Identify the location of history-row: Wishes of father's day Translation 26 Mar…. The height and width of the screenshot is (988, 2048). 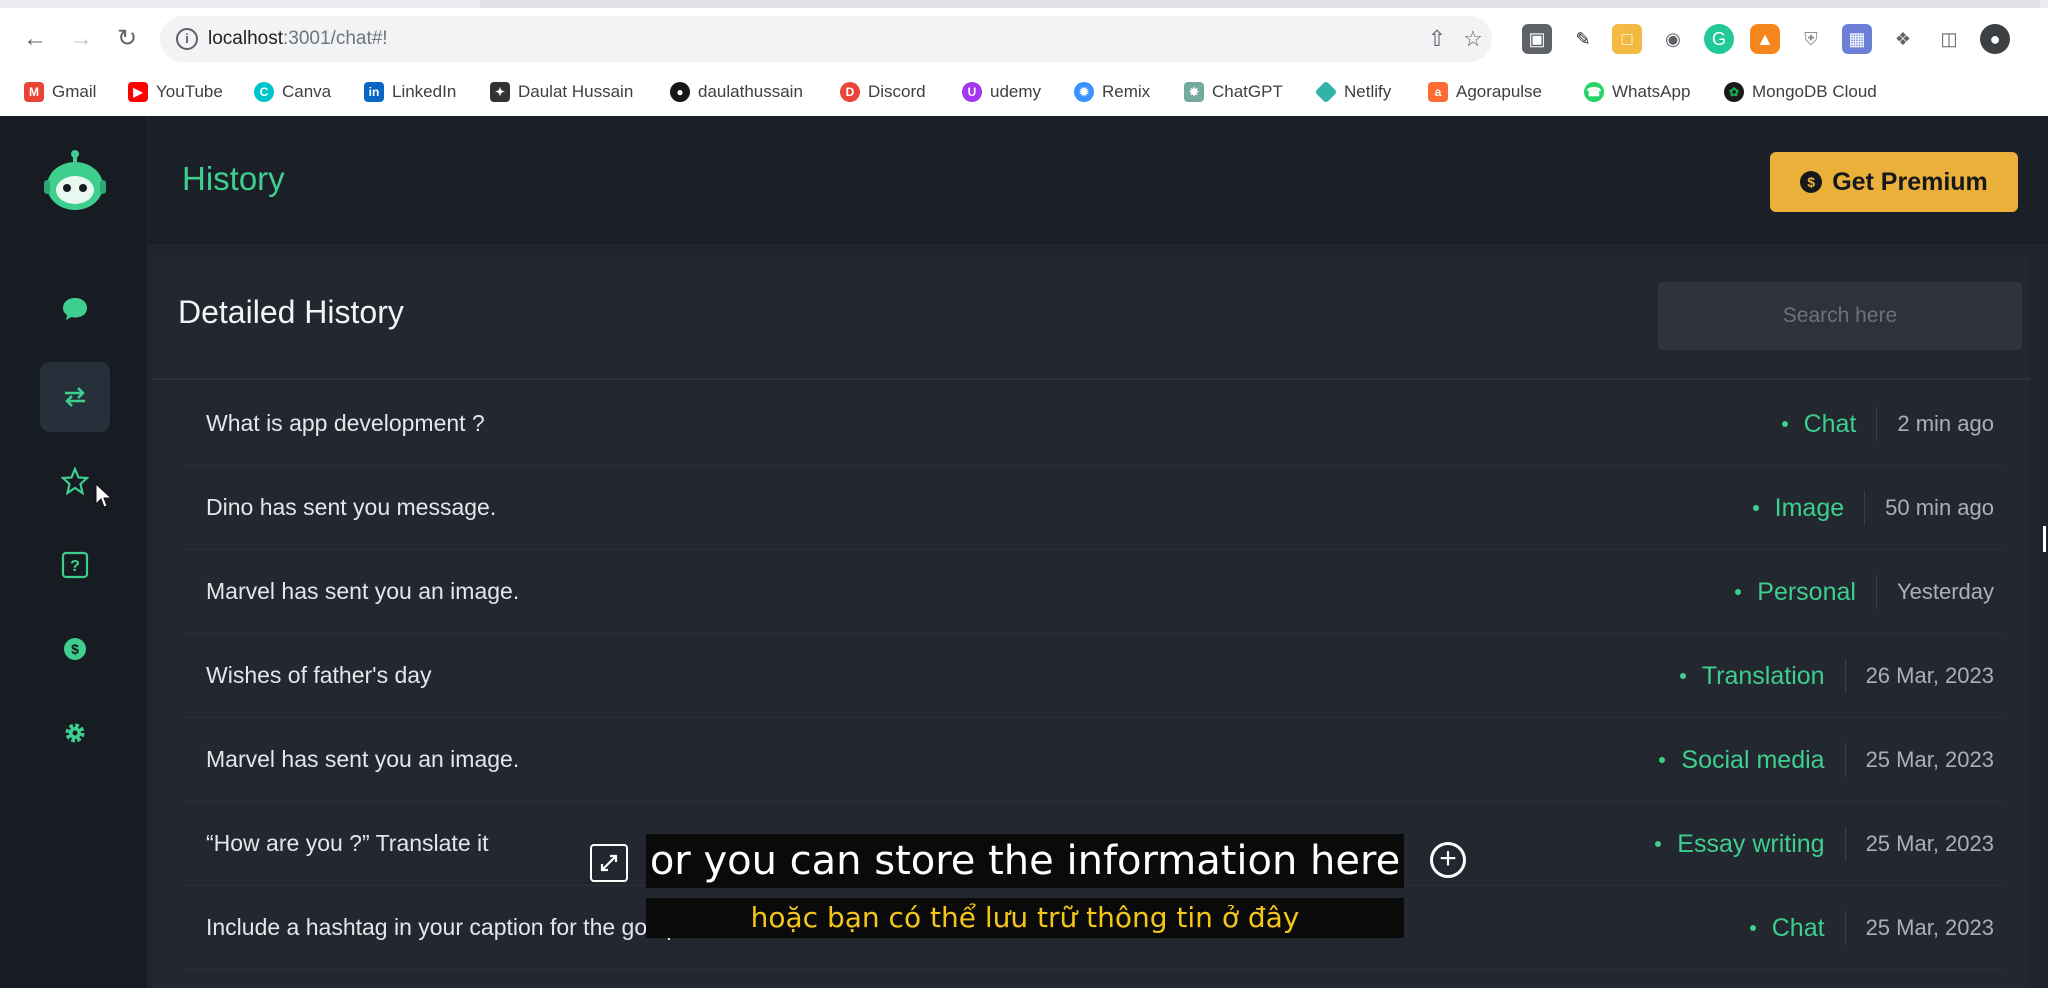
(1094, 676).